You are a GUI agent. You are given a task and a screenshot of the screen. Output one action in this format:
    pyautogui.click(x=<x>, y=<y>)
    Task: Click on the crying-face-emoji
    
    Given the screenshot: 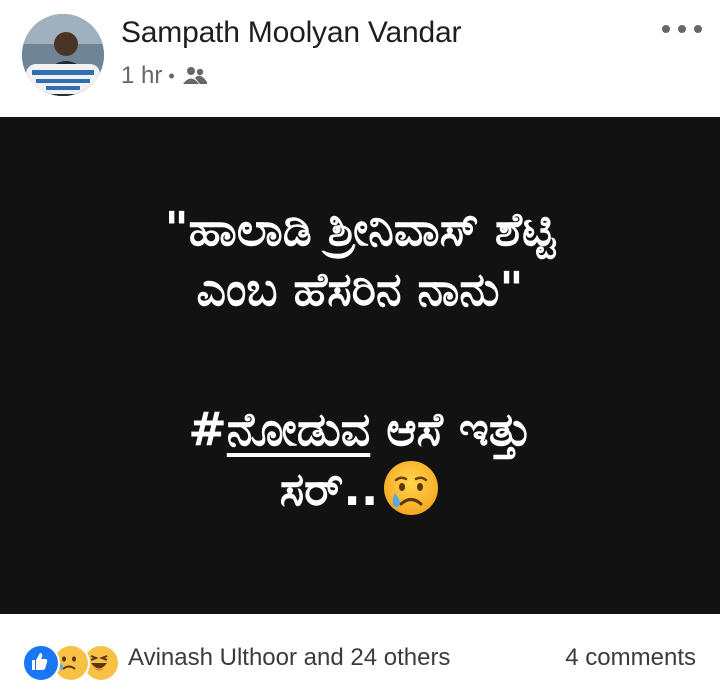 What is the action you would take?
    pyautogui.click(x=411, y=495)
    